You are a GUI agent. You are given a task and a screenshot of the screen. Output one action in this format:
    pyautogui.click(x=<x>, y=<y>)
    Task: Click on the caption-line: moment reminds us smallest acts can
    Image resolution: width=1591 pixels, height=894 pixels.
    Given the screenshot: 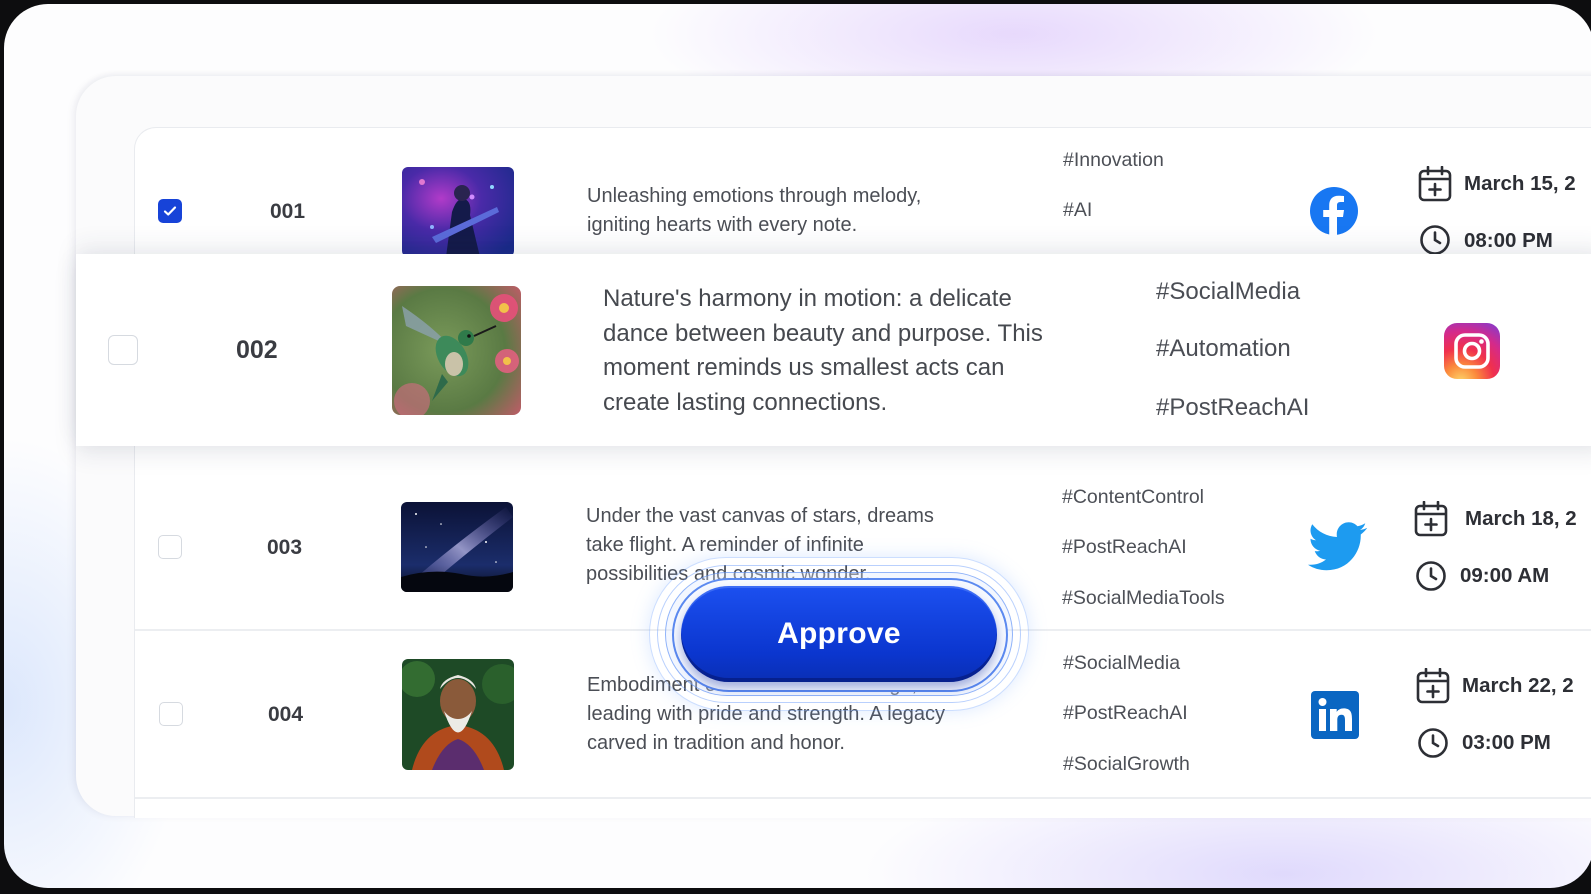 What is the action you would take?
    pyautogui.click(x=804, y=367)
    